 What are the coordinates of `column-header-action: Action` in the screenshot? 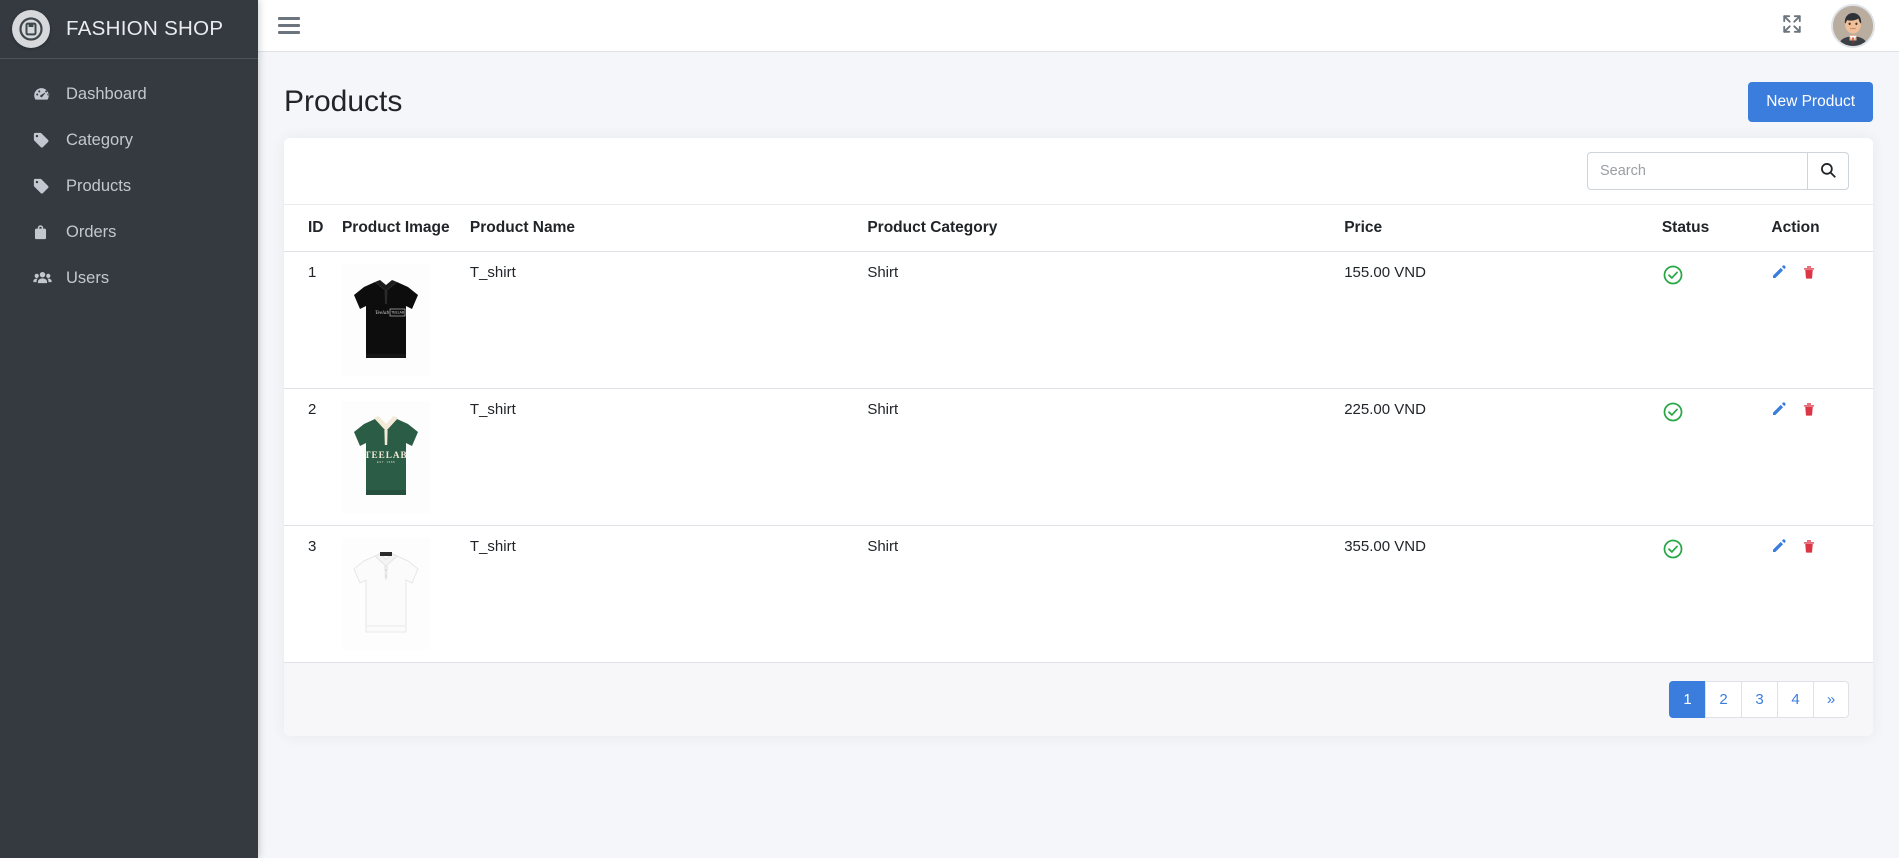 It's located at (1818, 228).